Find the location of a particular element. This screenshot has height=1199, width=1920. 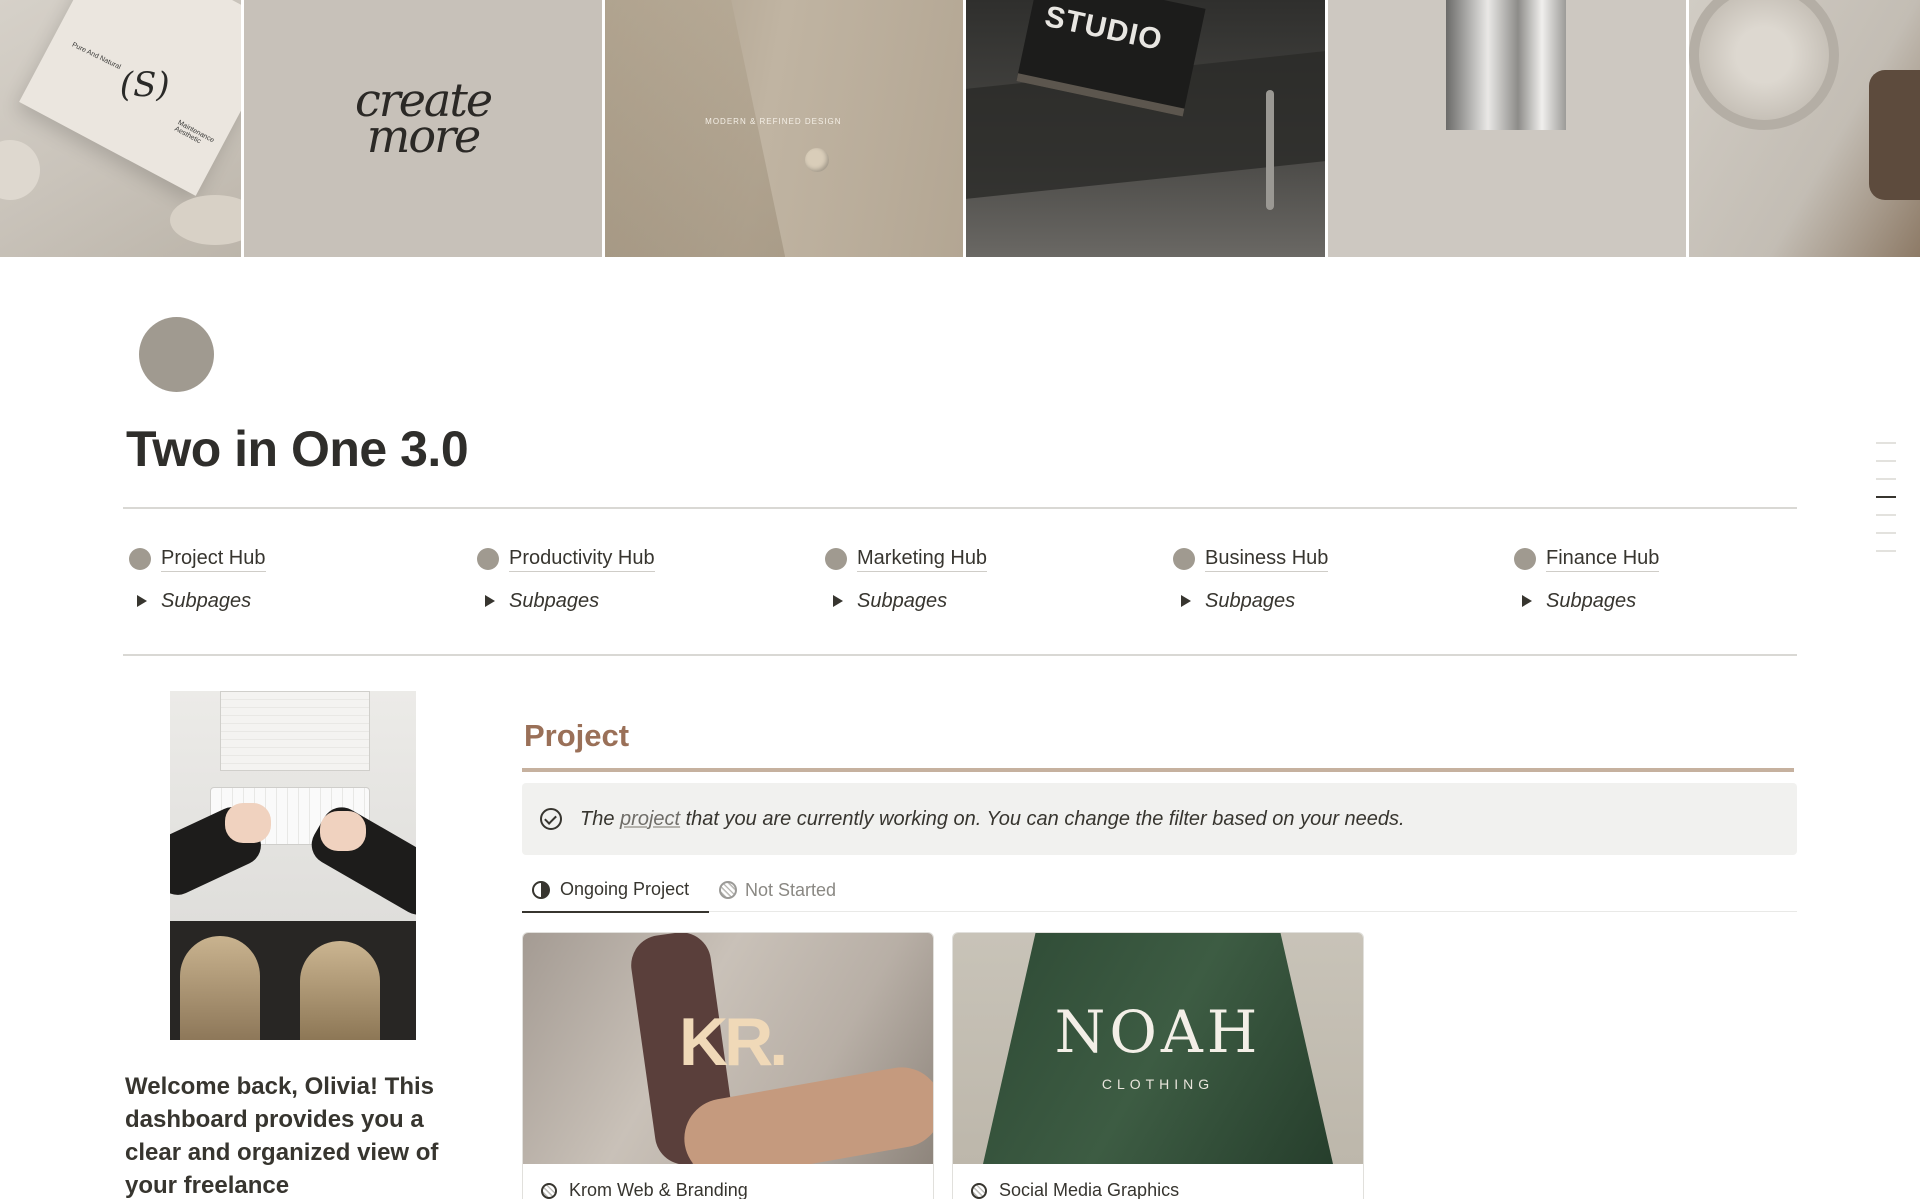

hub-marketing: Marketing Hub Subpages is located at coordinates (906, 580).